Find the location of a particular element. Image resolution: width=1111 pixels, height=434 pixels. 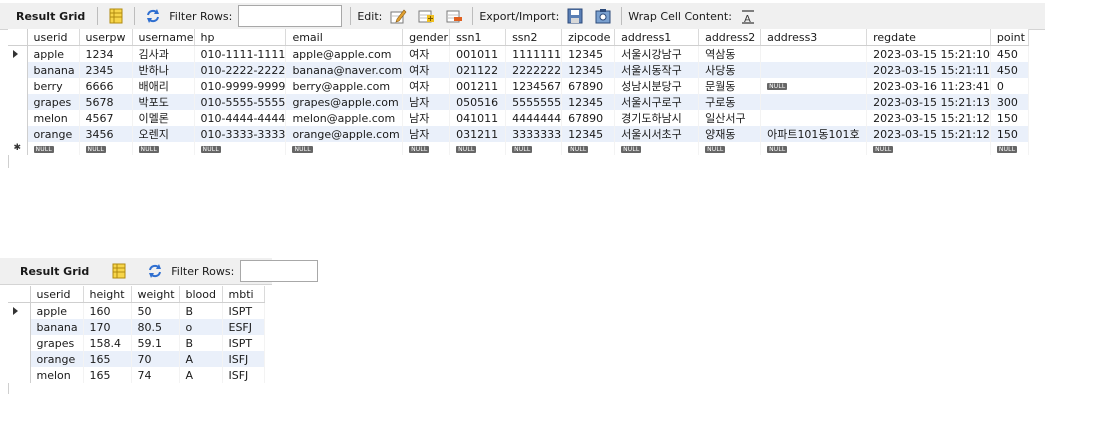

add-row-icon is located at coordinates (426, 16).